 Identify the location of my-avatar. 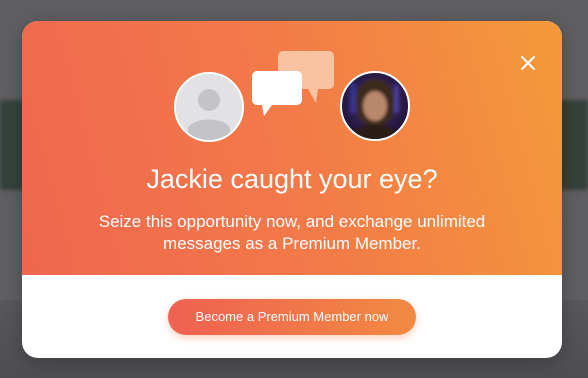
(209, 107).